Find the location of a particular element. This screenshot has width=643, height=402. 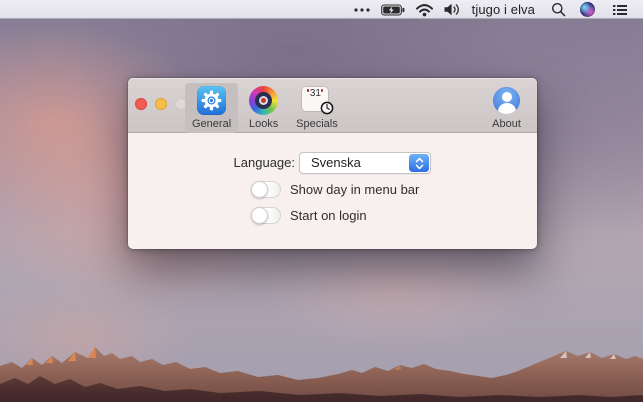

start-on-login-toggle is located at coordinates (266, 215).